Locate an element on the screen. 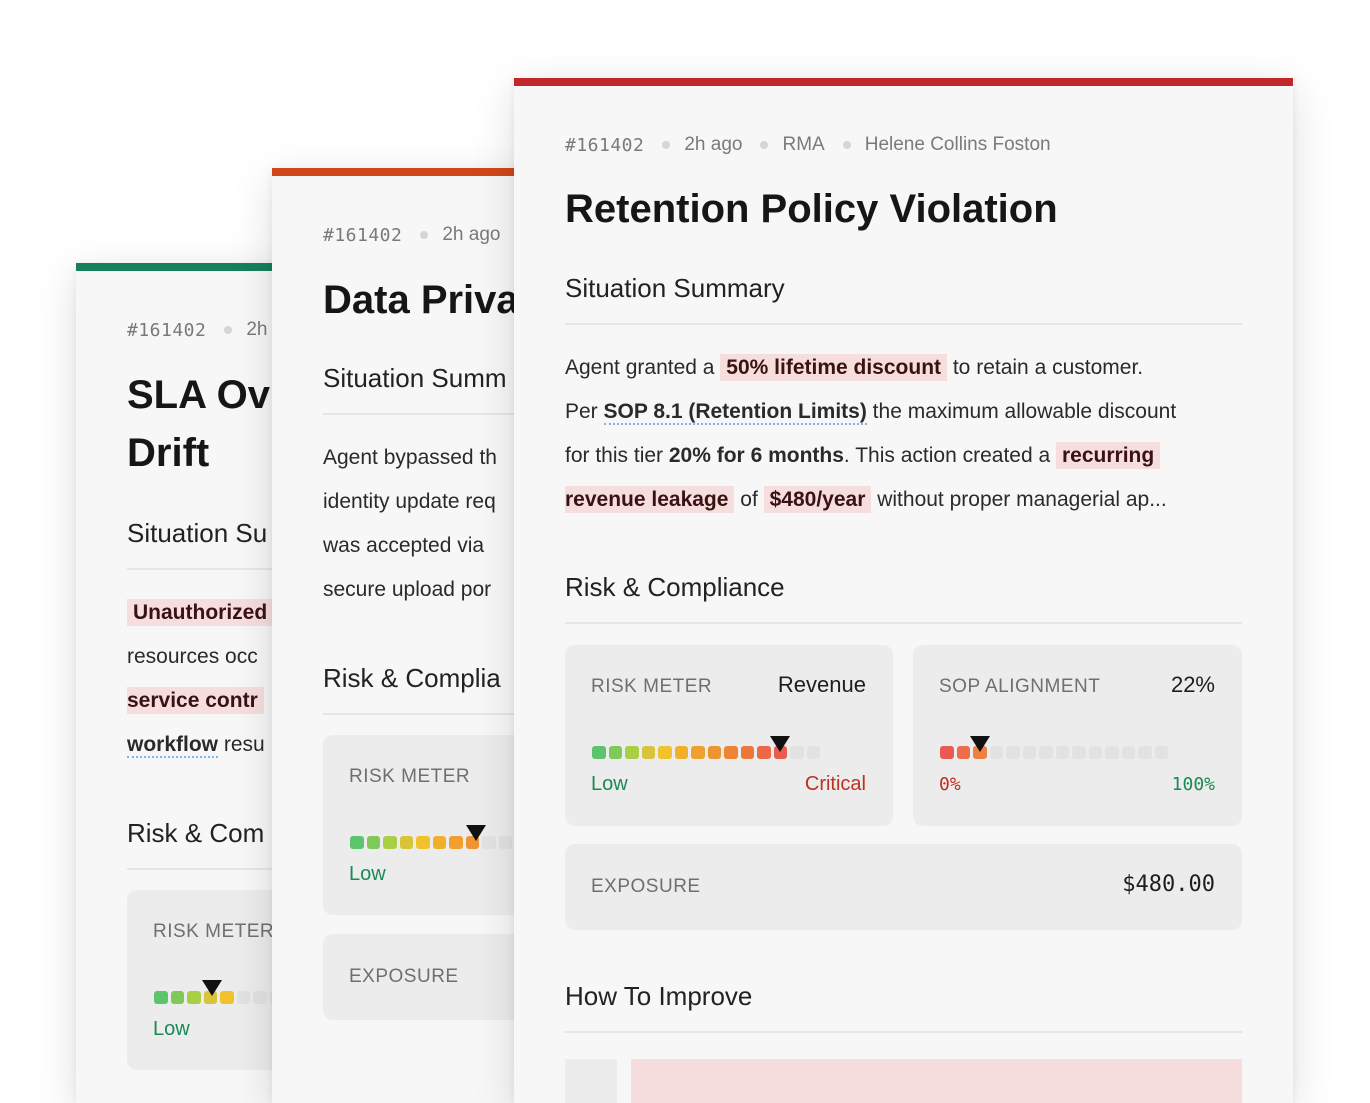 The height and width of the screenshot is (1103, 1370). card-meta: #161402 2h ago is located at coordinates (411, 235).